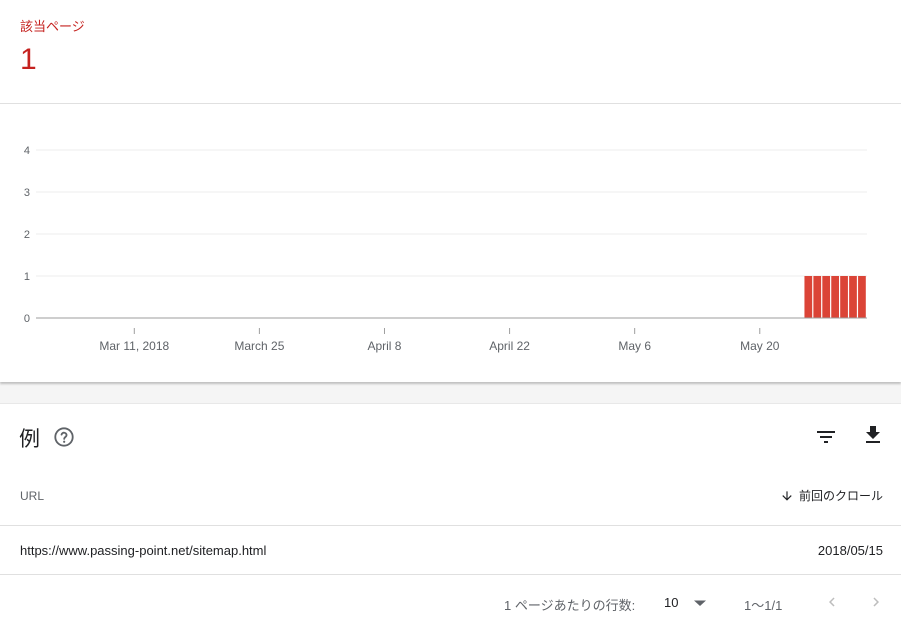  Describe the element at coordinates (687, 603) in the screenshot. I see `rows-per-page-select: 10` at that location.